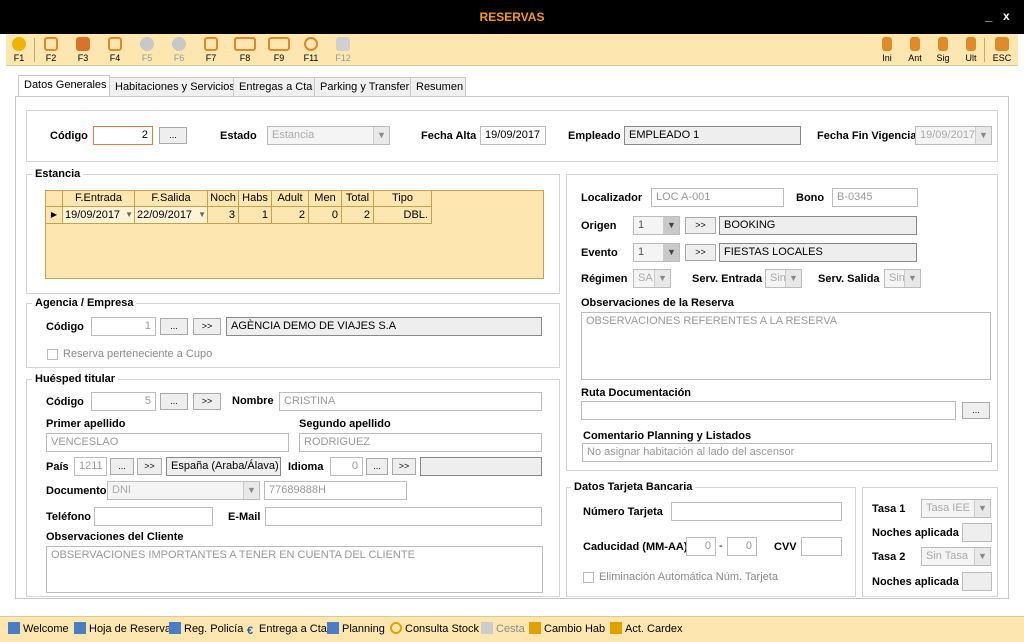 The height and width of the screenshot is (642, 1024). What do you see at coordinates (311, 50) in the screenshot?
I see `toolbar-search-button: F11` at bounding box center [311, 50].